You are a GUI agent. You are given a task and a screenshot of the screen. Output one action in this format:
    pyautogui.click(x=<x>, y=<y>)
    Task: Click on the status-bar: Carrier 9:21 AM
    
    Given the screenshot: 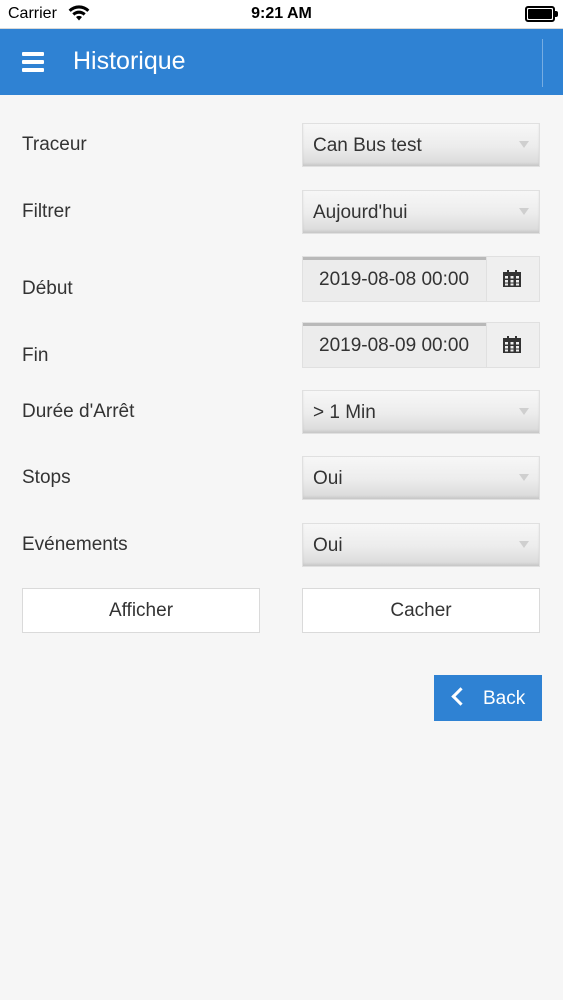 What is the action you would take?
    pyautogui.click(x=281, y=14)
    